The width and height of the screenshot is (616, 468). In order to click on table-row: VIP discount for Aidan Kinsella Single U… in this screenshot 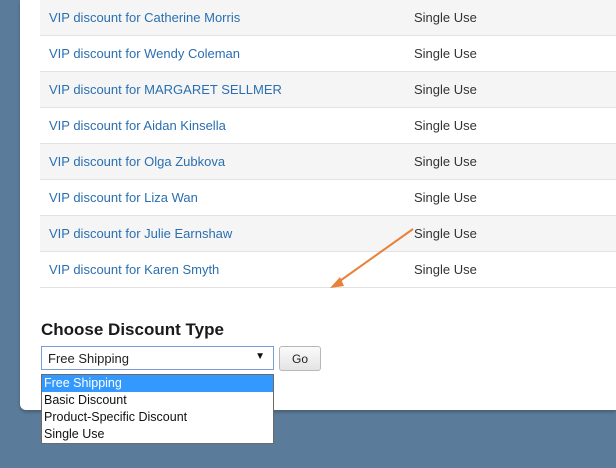, I will do `click(328, 126)`.